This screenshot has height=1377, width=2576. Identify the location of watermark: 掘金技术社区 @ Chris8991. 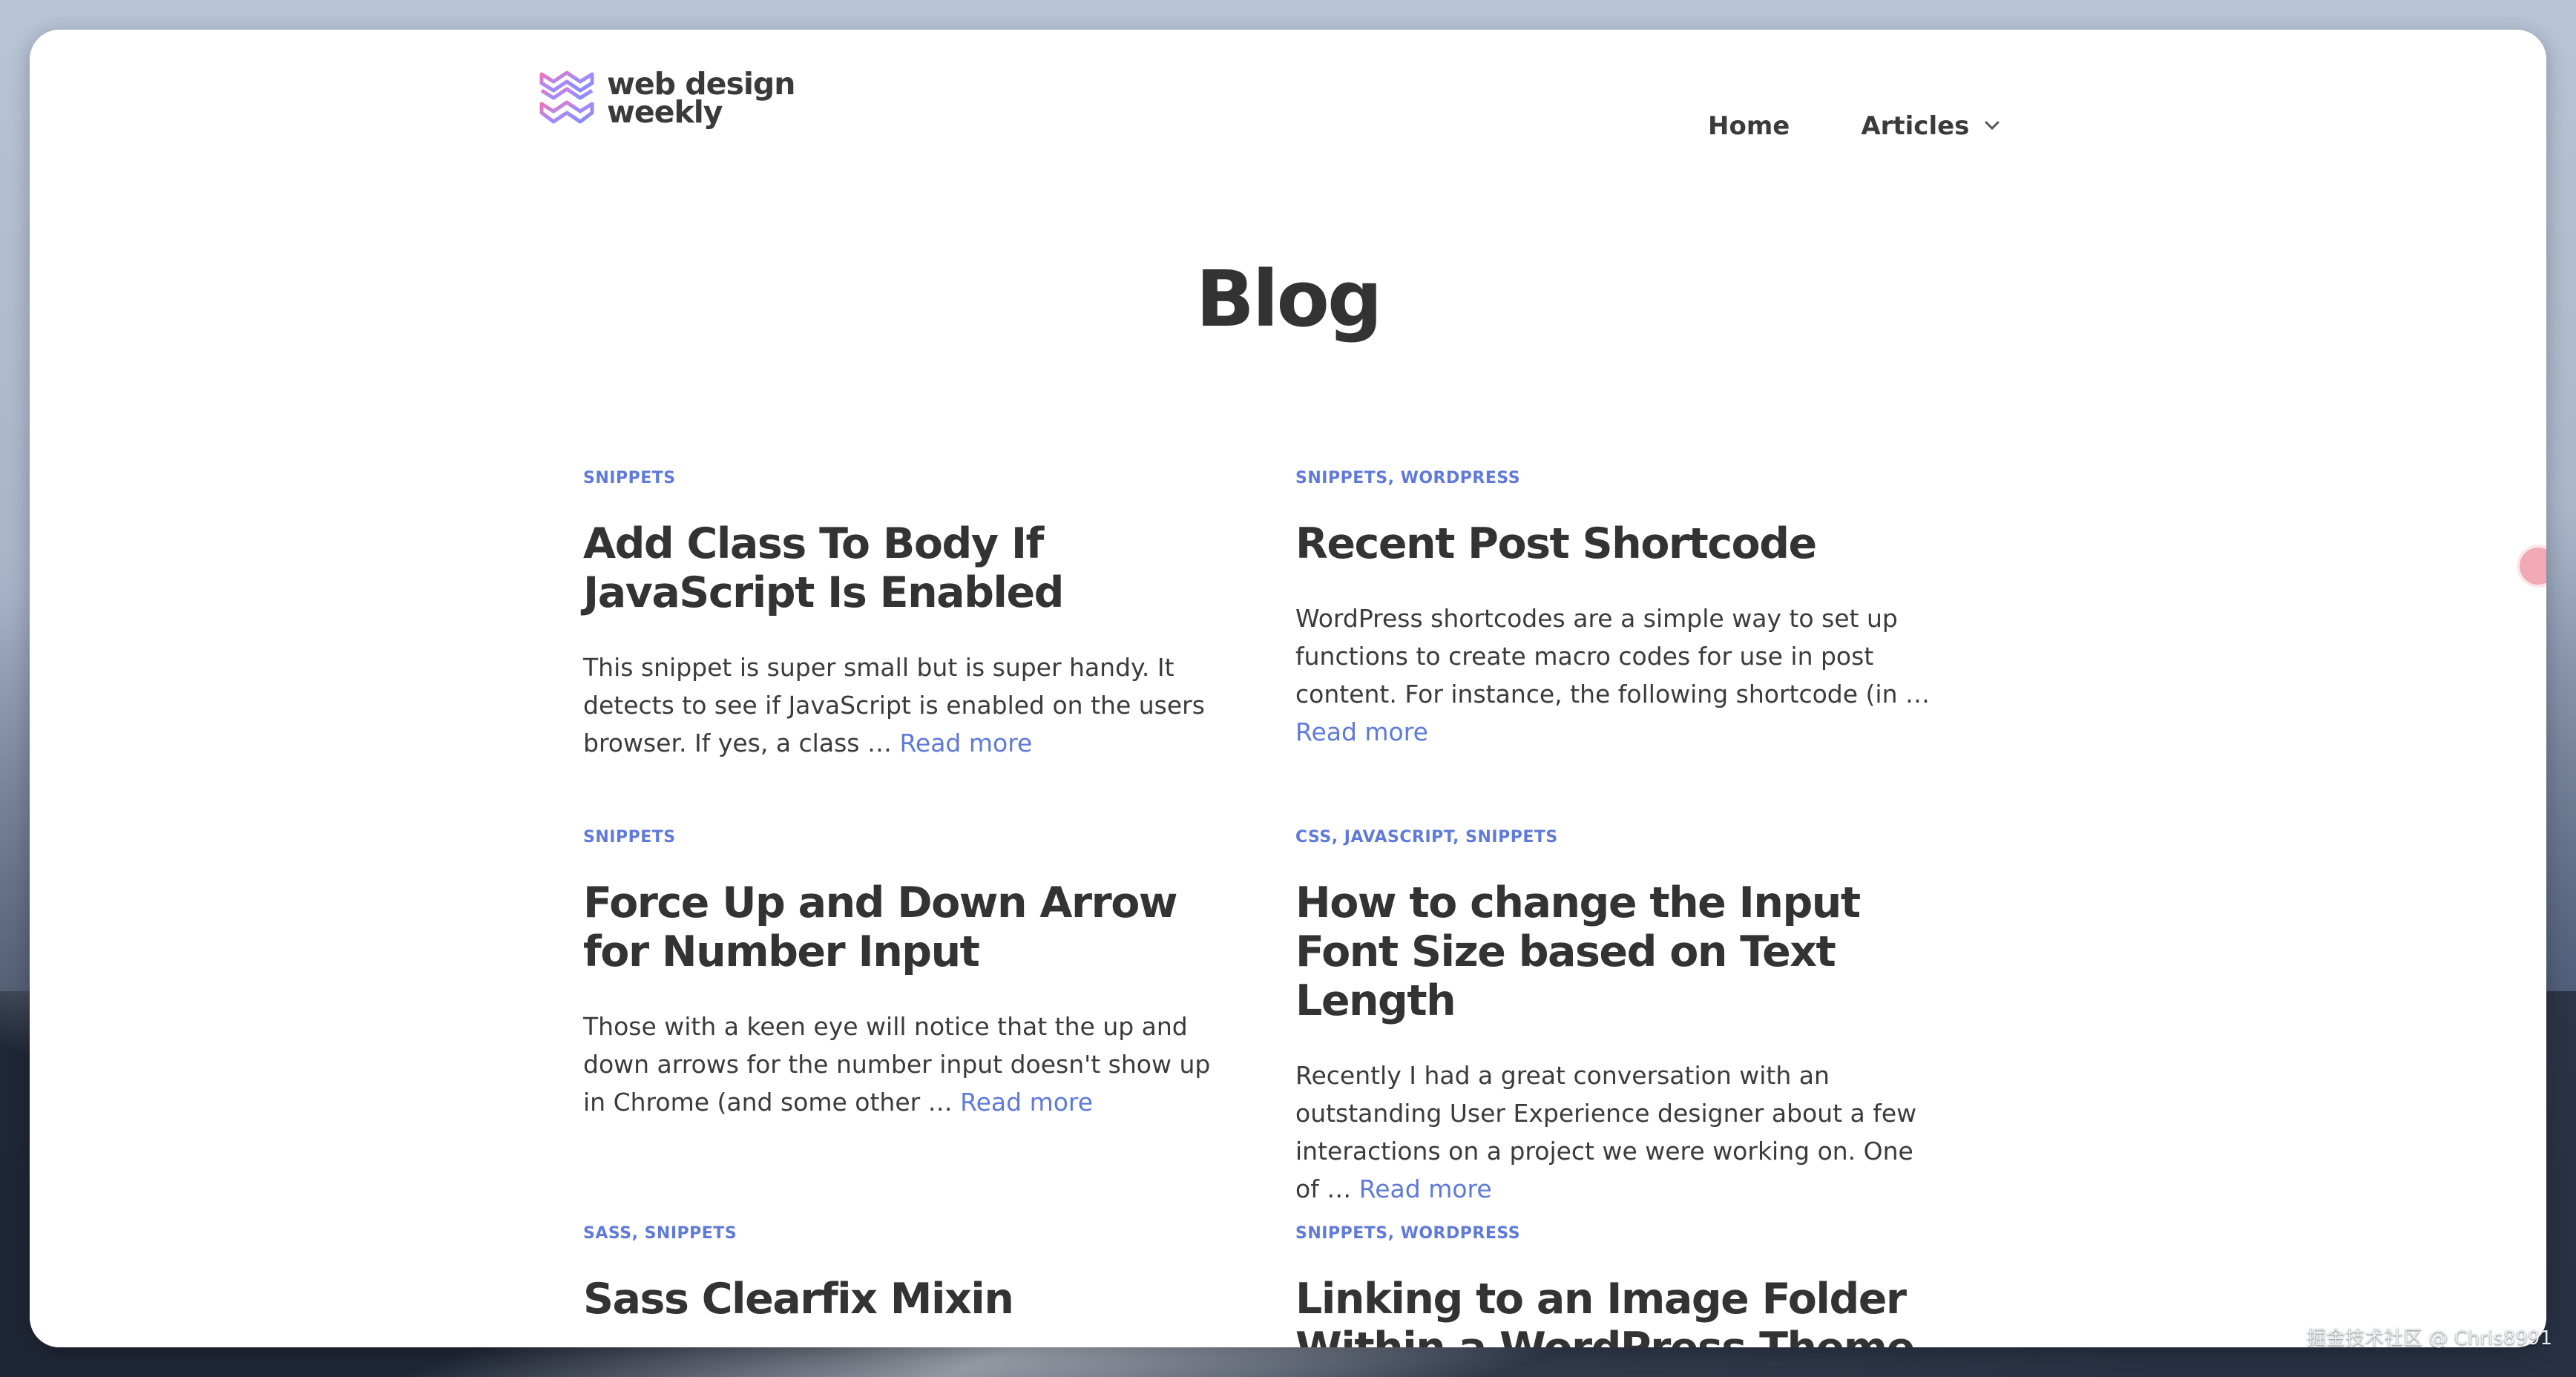
(2429, 1338).